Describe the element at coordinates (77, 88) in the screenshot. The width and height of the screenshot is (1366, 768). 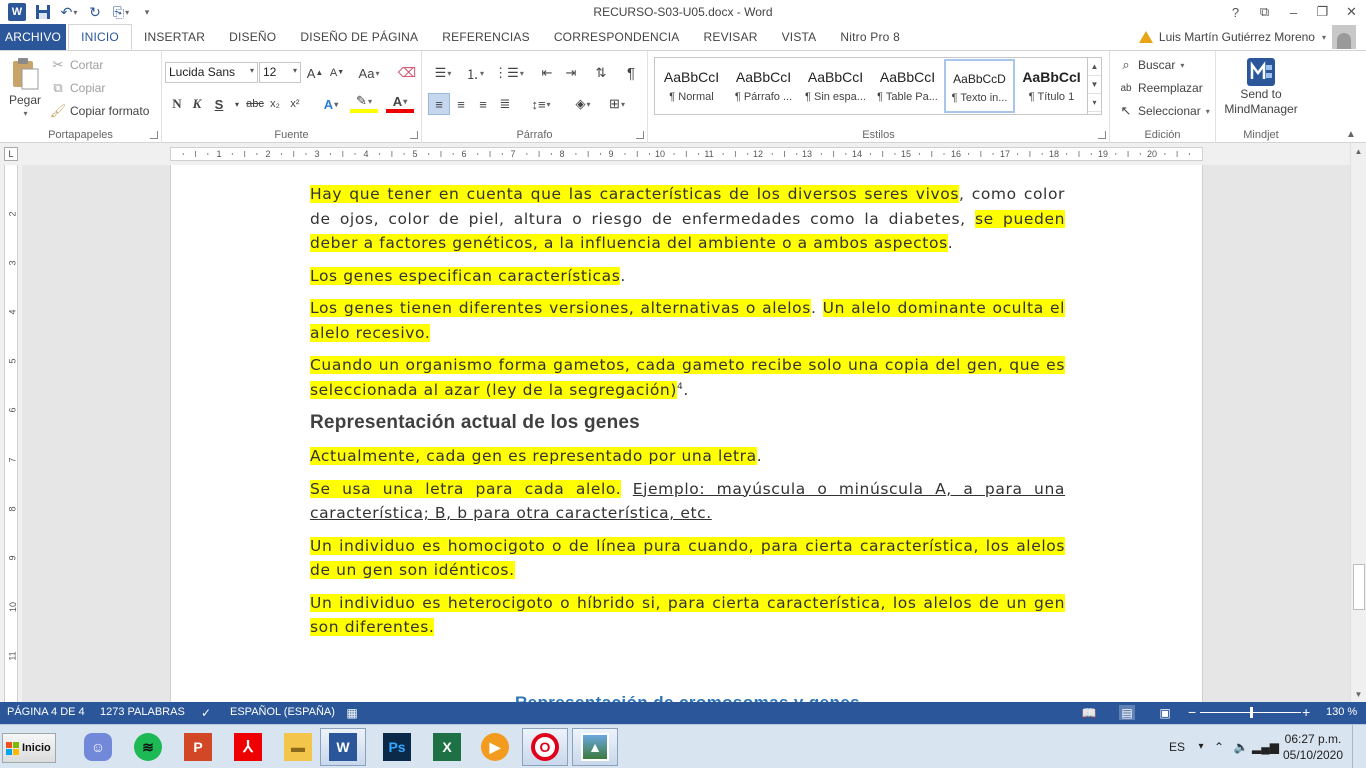
I see `copy-button: ⧉ Copiar` at that location.